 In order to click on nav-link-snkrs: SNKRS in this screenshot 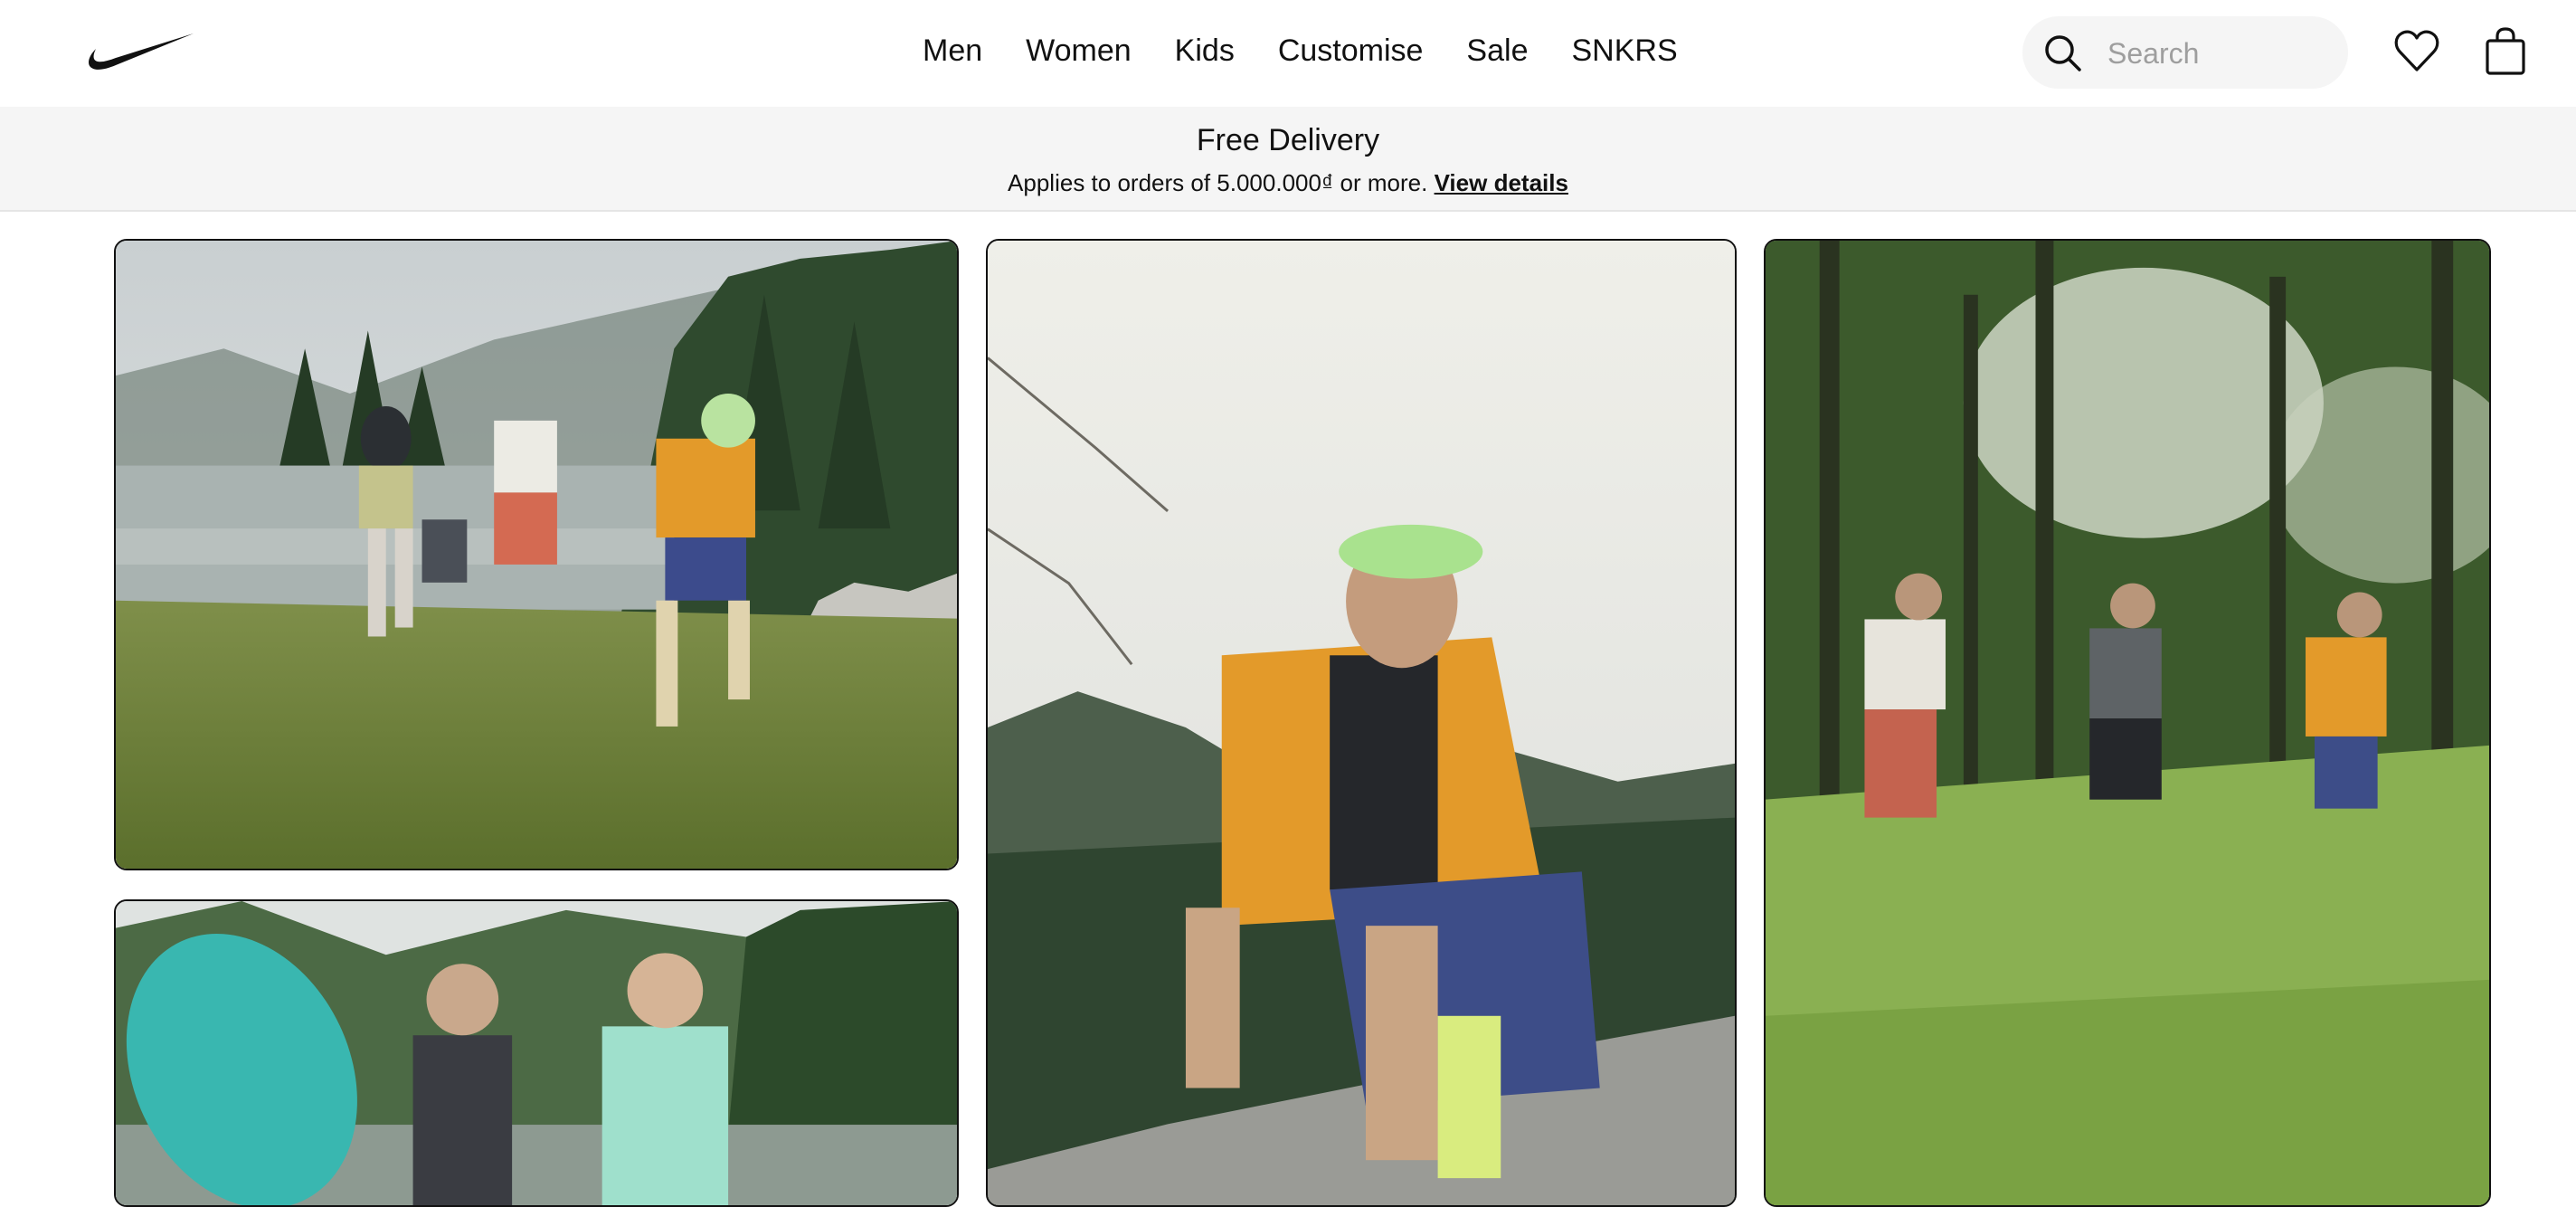, I will do `click(1624, 51)`.